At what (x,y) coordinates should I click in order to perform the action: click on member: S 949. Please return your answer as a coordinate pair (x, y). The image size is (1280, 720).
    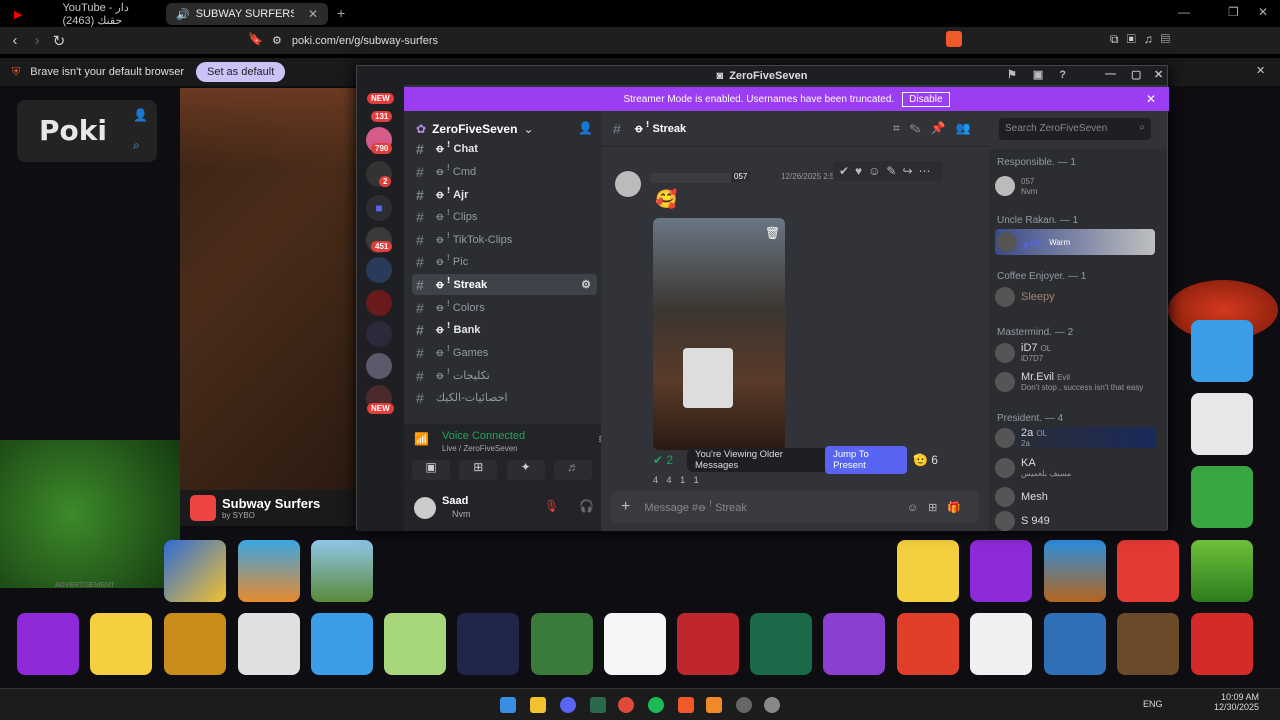
    Looking at the image, I should click on (1022, 521).